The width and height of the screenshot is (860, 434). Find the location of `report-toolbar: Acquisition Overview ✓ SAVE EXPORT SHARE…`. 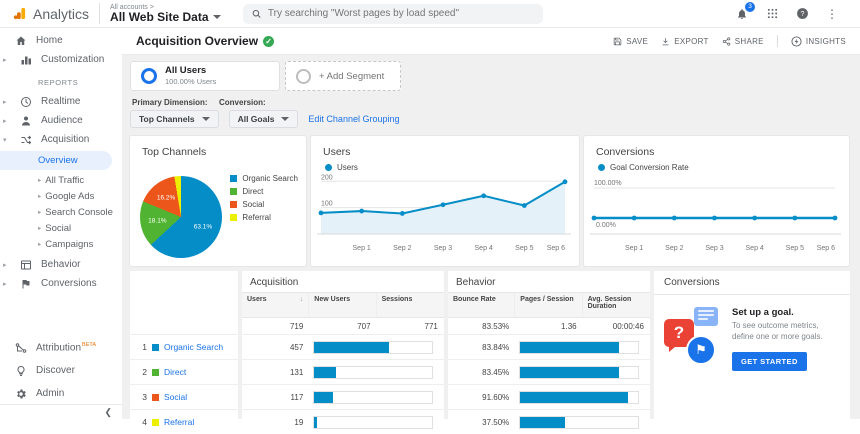

report-toolbar: Acquisition Overview ✓ SAVE EXPORT SHARE… is located at coordinates (491, 41).